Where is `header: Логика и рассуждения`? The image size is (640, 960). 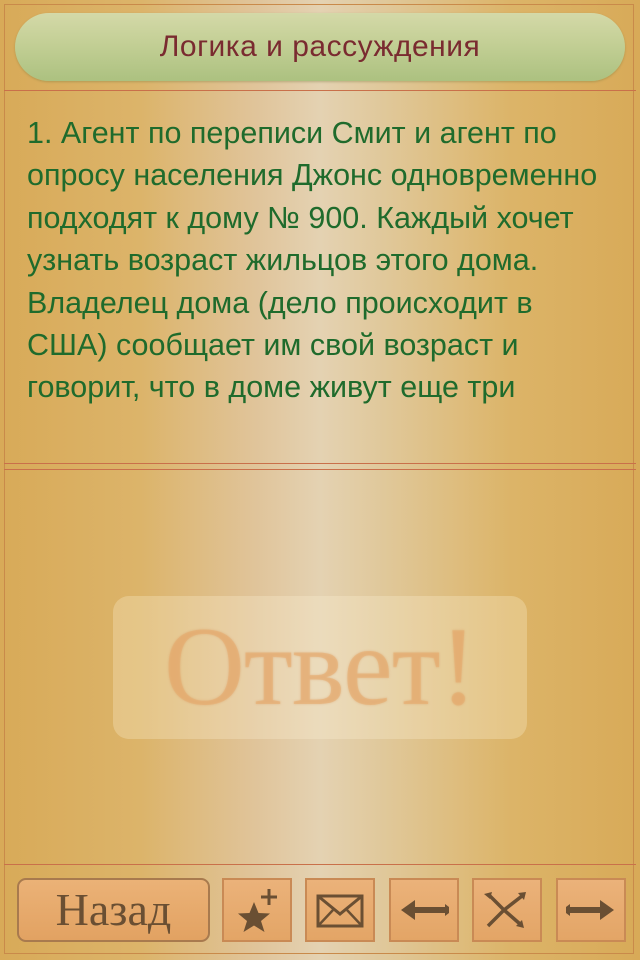
header: Логика и рассуждения is located at coordinates (320, 45).